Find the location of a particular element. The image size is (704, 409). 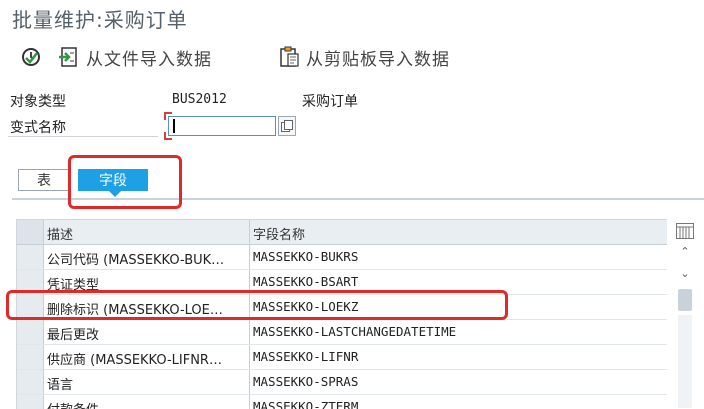

cell-field-name: MASSEKKO-SPRAS is located at coordinates (306, 381).